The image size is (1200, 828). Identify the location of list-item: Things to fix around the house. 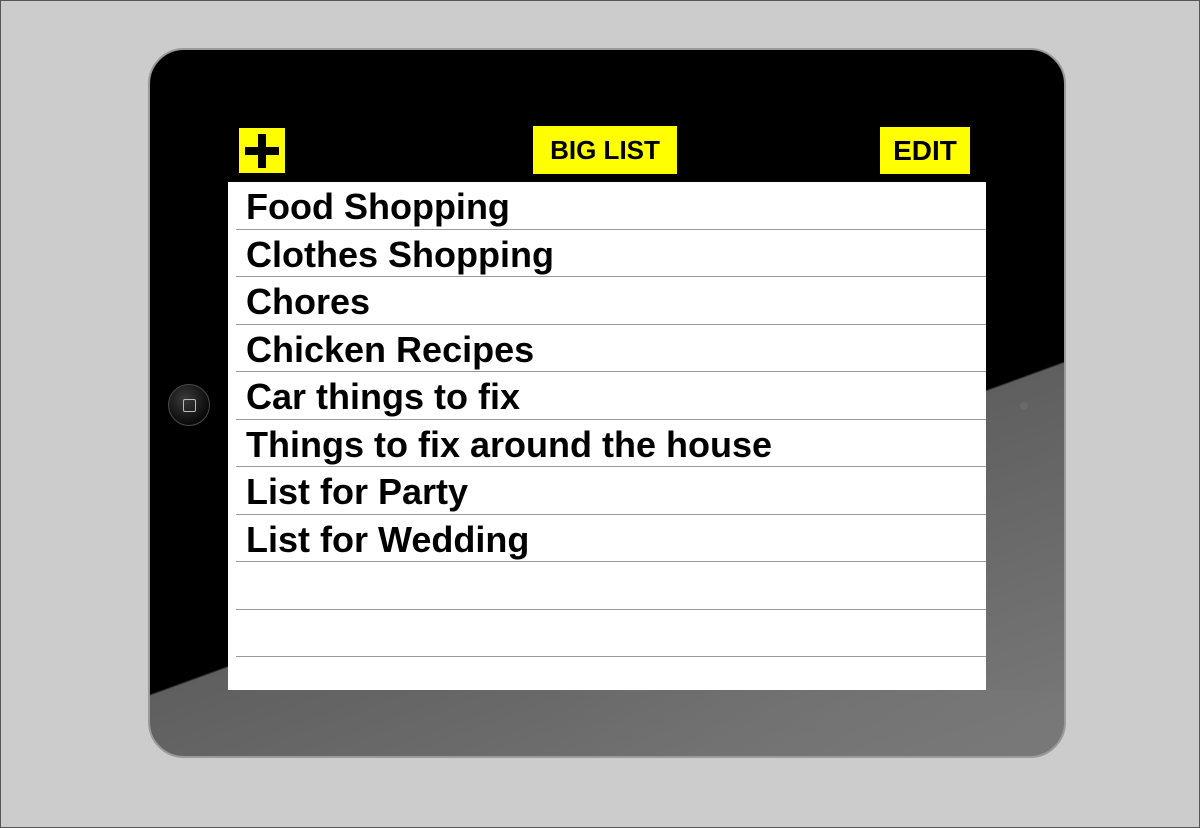
(611, 443).